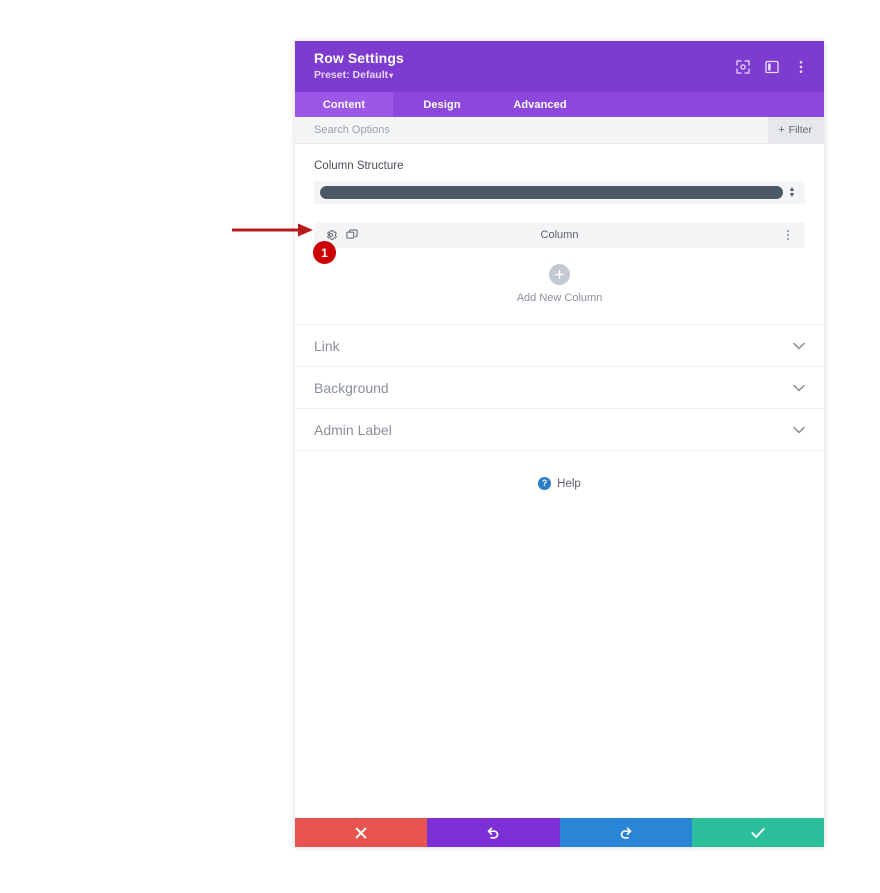  I want to click on column-row-label: Column, so click(559, 235).